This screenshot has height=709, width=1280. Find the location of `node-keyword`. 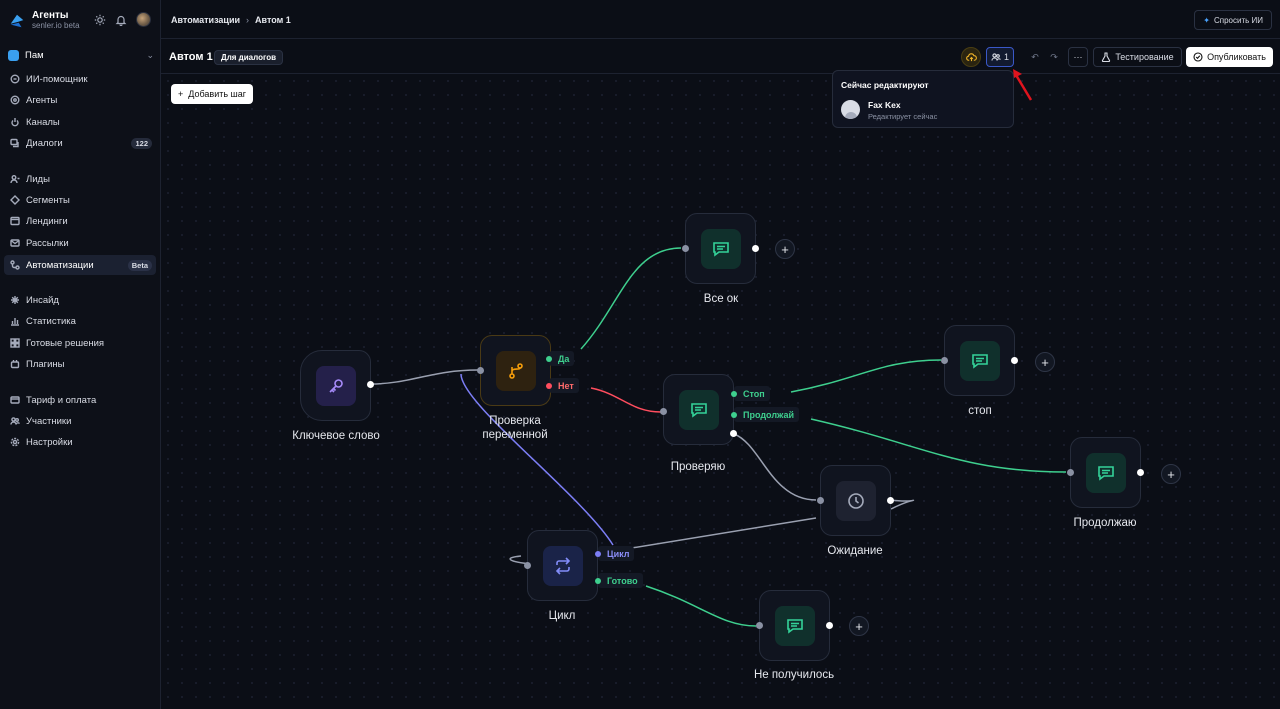

node-keyword is located at coordinates (335, 385).